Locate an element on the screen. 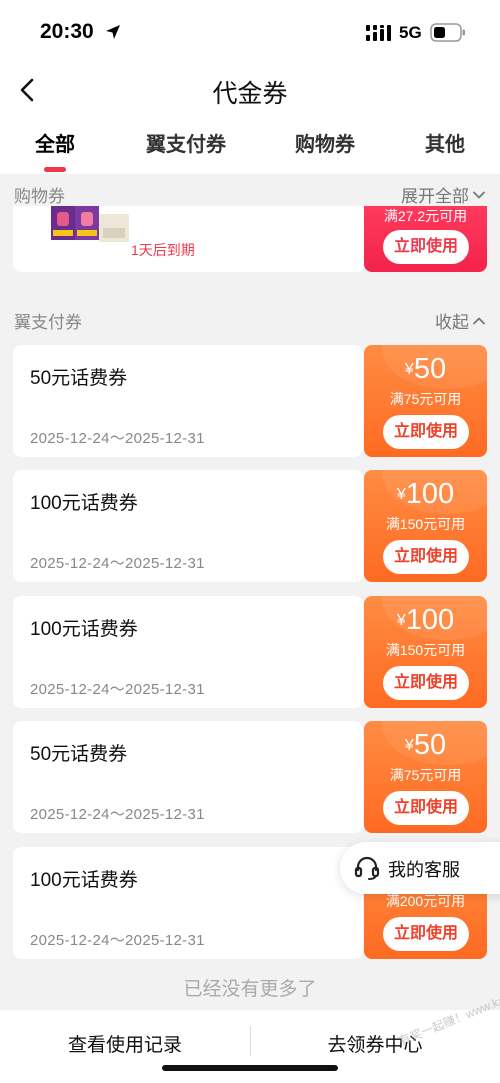 The height and width of the screenshot is (1083, 500). shopping-coupon-card: 1天后到期 满27.2元可用 立即使用 is located at coordinates (250, 239).